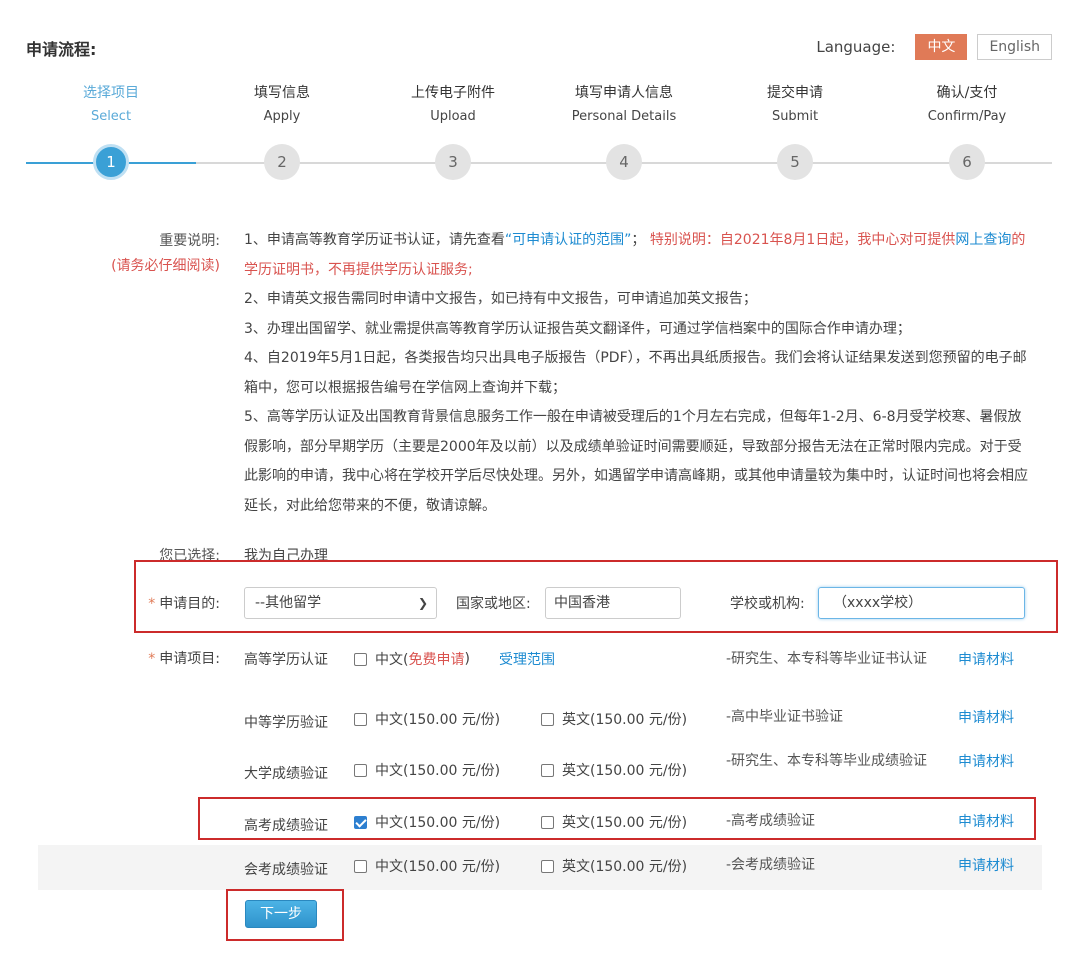  Describe the element at coordinates (152, 604) in the screenshot. I see `required-mark: *` at that location.